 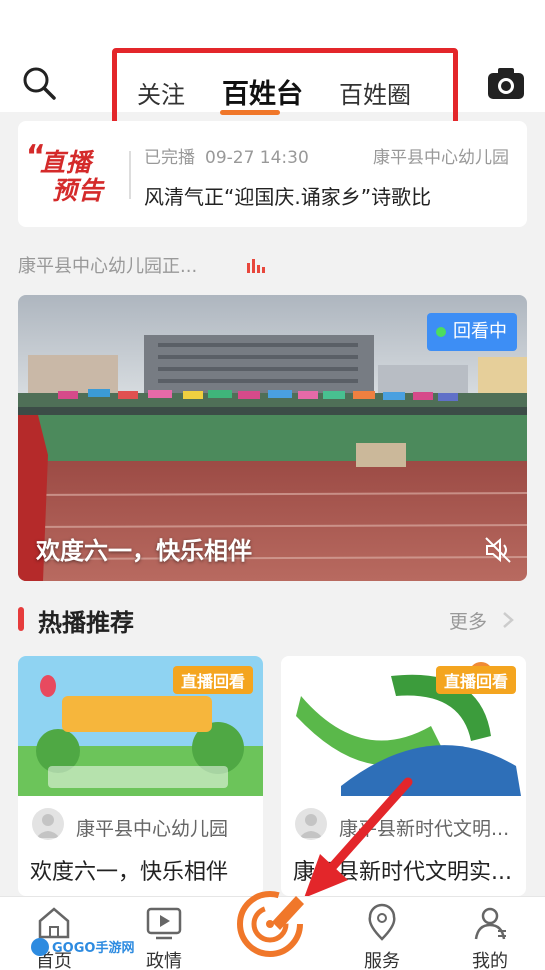 I want to click on replay-badge: 回看中, so click(x=472, y=332).